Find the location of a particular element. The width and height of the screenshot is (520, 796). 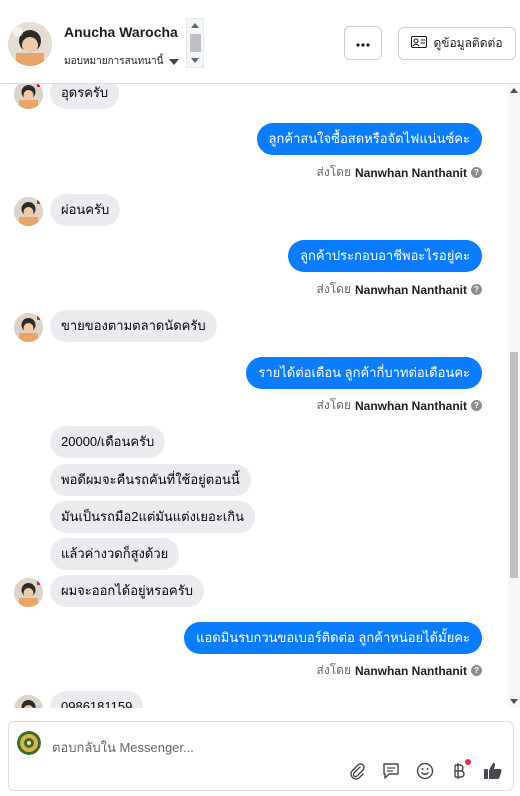

page-avatar is located at coordinates (29, 743).